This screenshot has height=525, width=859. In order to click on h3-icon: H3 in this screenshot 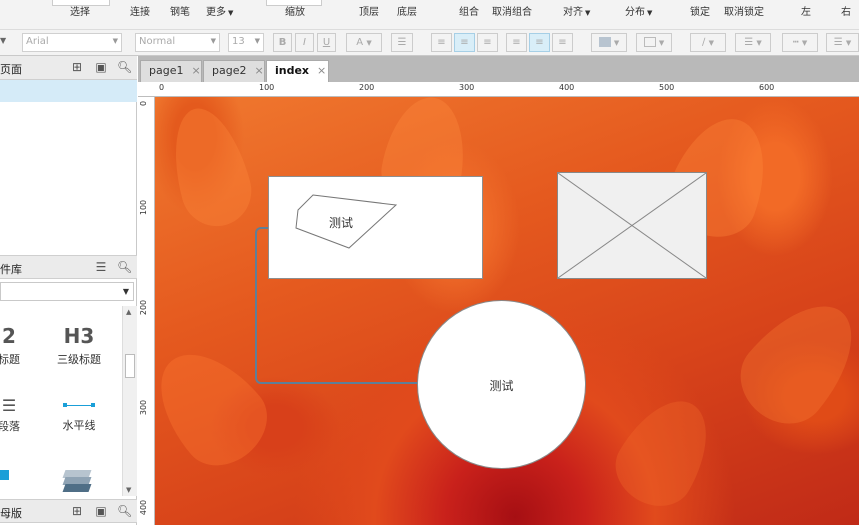, I will do `click(79, 336)`.